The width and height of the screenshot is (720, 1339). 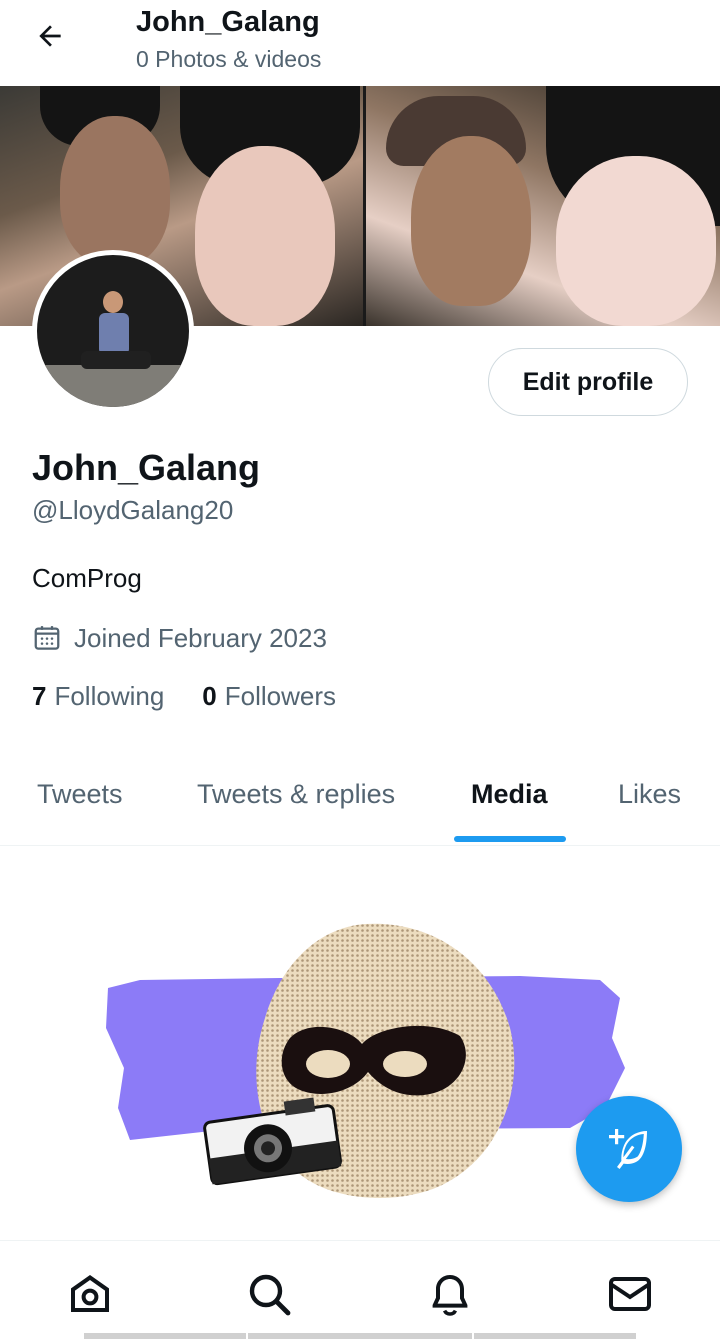 What do you see at coordinates (113, 331) in the screenshot?
I see `profile-avatar` at bounding box center [113, 331].